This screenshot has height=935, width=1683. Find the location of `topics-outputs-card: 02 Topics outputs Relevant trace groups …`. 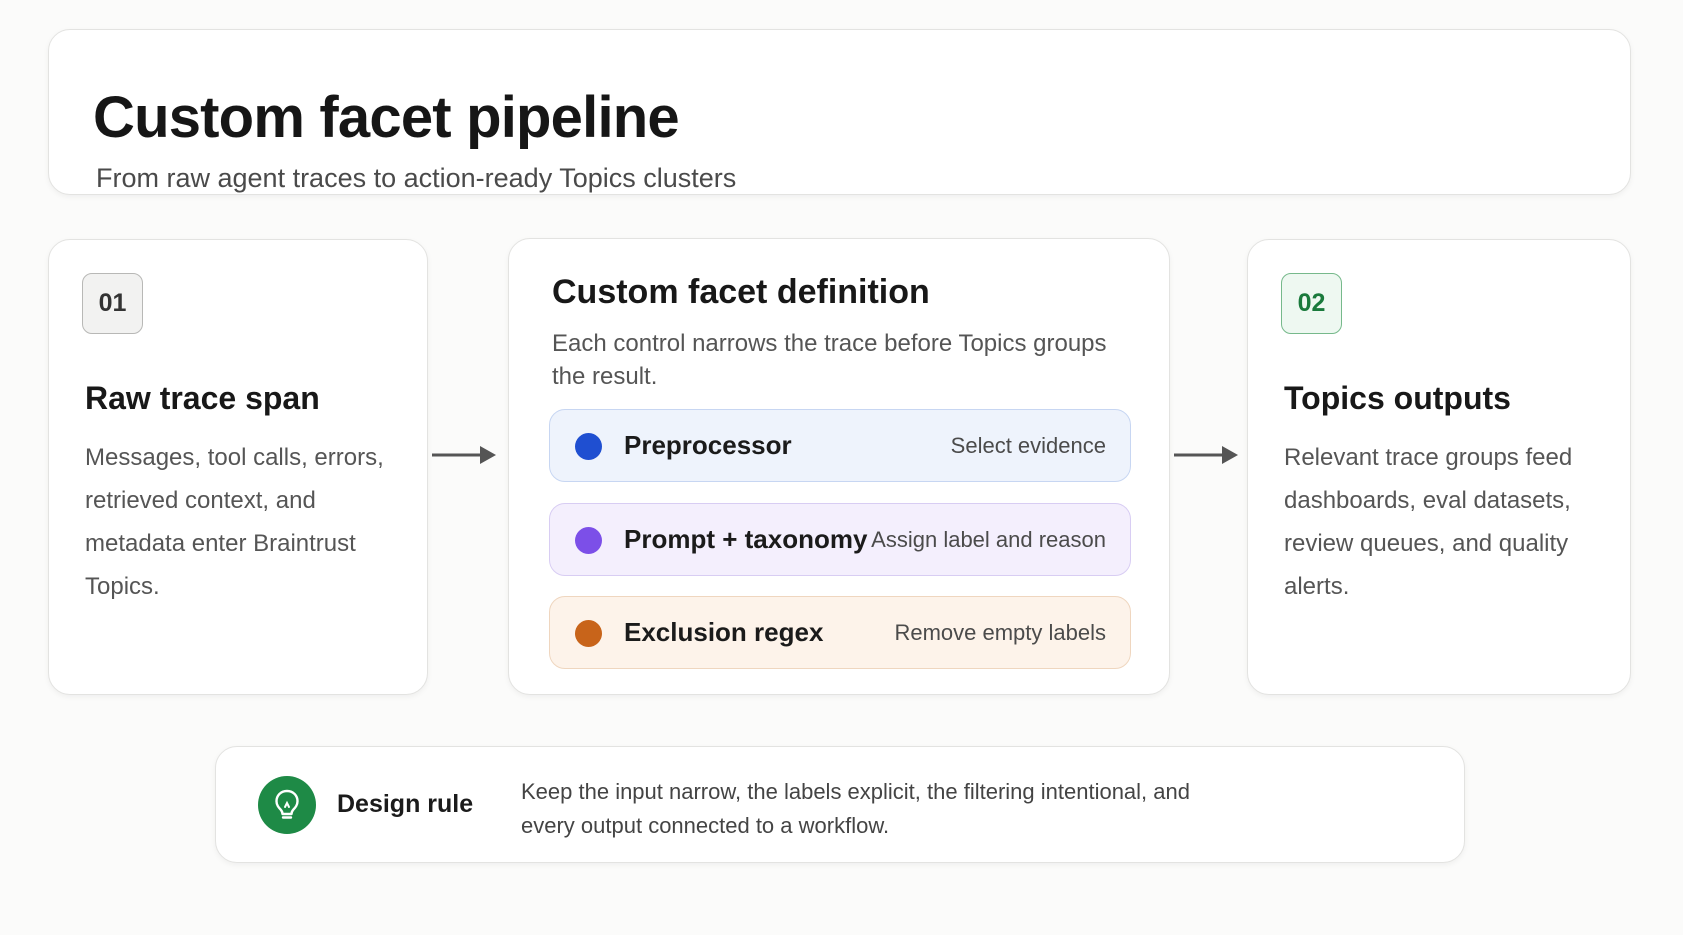

topics-outputs-card: 02 Topics outputs Relevant trace groups … is located at coordinates (1439, 467).